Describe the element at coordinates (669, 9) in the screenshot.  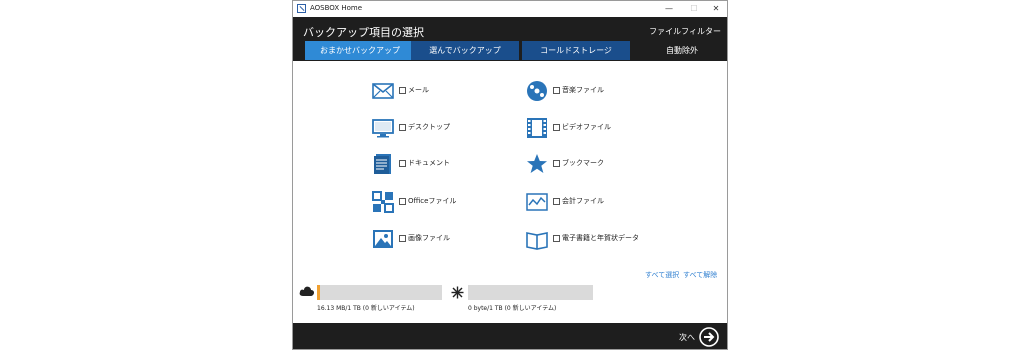
I see `minimize-button: —` at that location.